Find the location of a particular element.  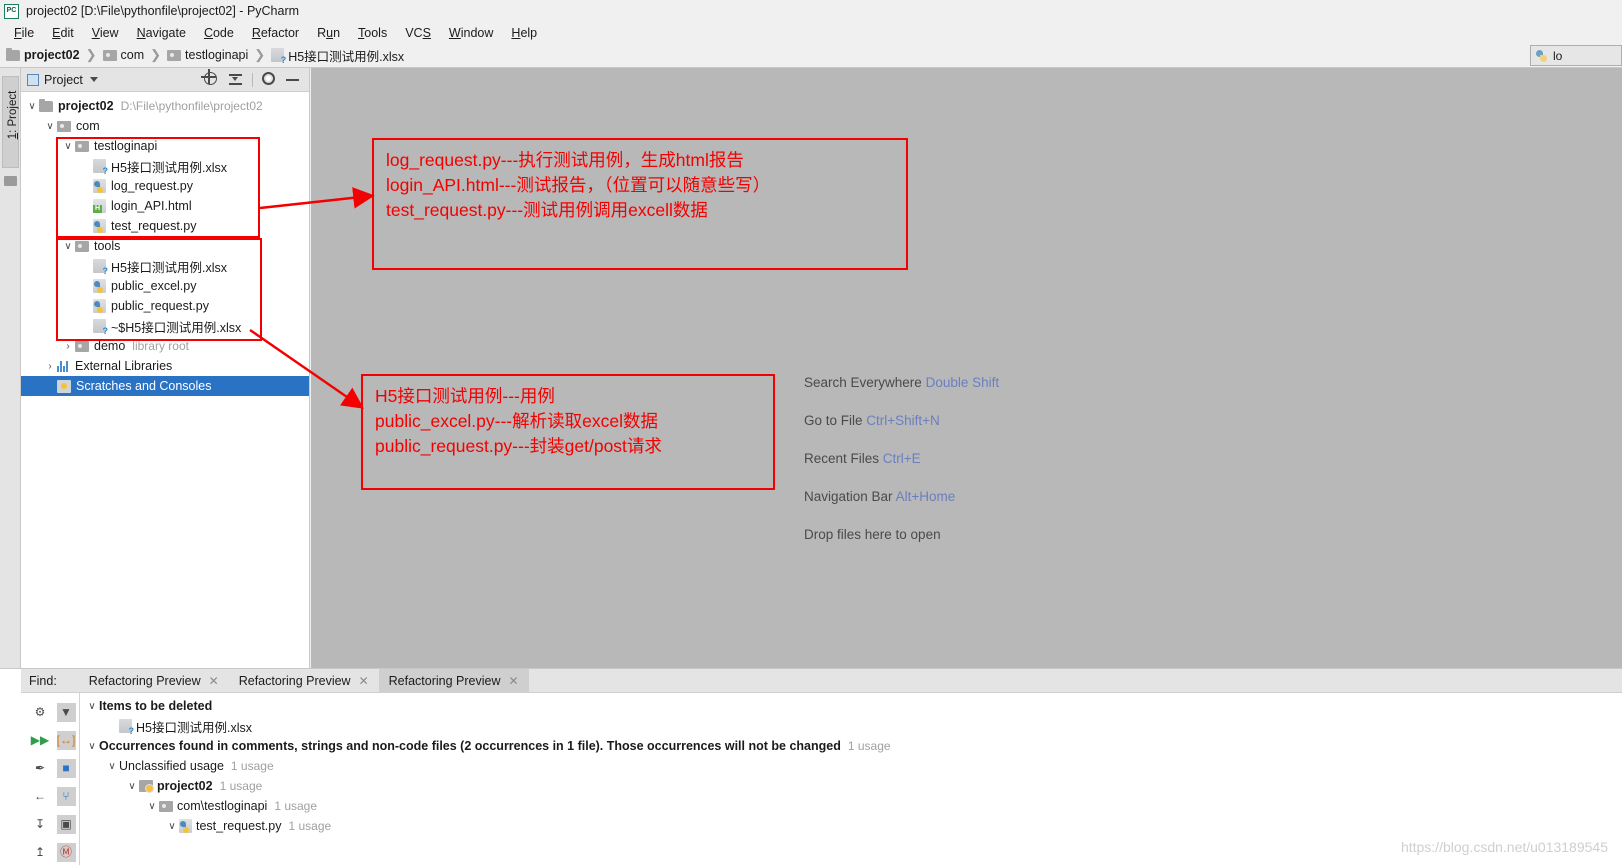

project-tree-row: ∨ testloginapi is located at coordinates (165, 146).